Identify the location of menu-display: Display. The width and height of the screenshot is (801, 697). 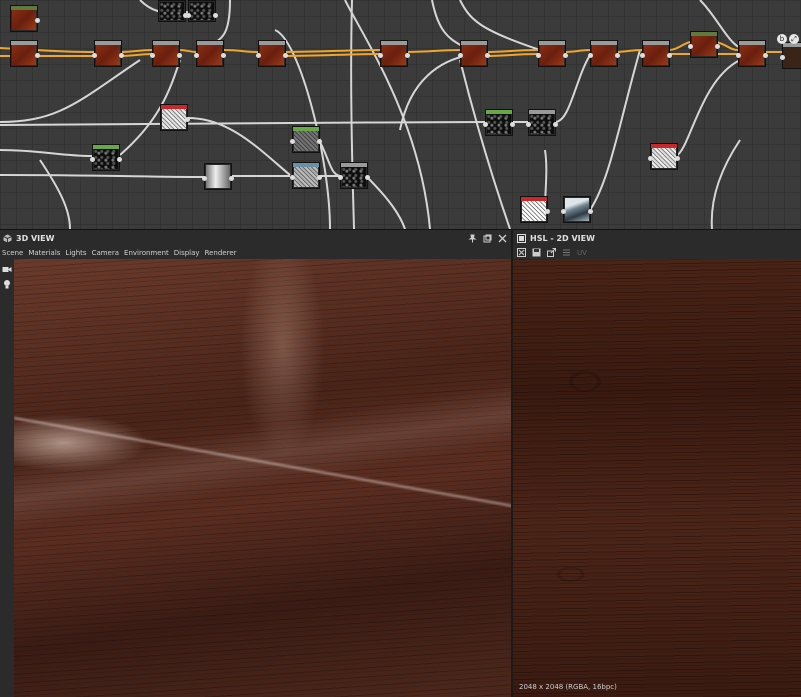
(187, 253).